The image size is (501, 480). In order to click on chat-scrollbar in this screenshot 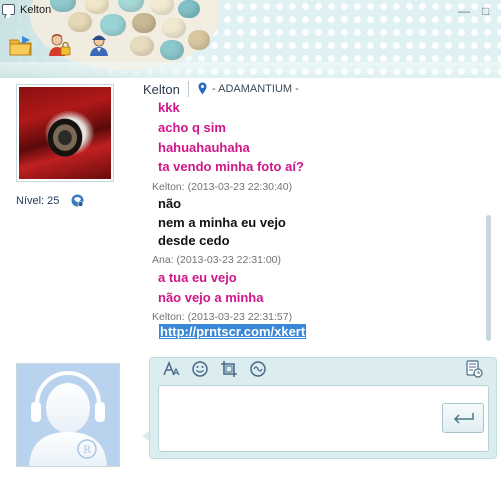, I will do `click(488, 278)`.